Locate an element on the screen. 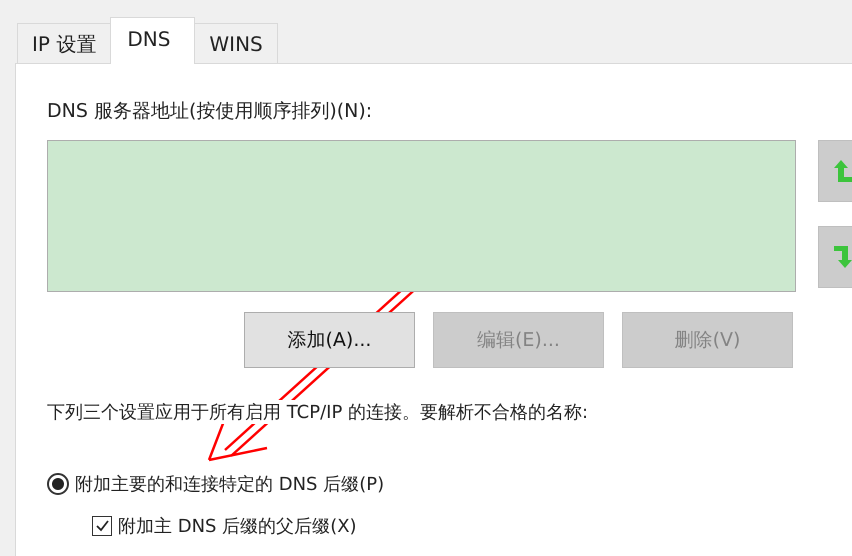  option-label: 附加主要的和连接特定的 DNS 后缀(P) is located at coordinates (229, 484).